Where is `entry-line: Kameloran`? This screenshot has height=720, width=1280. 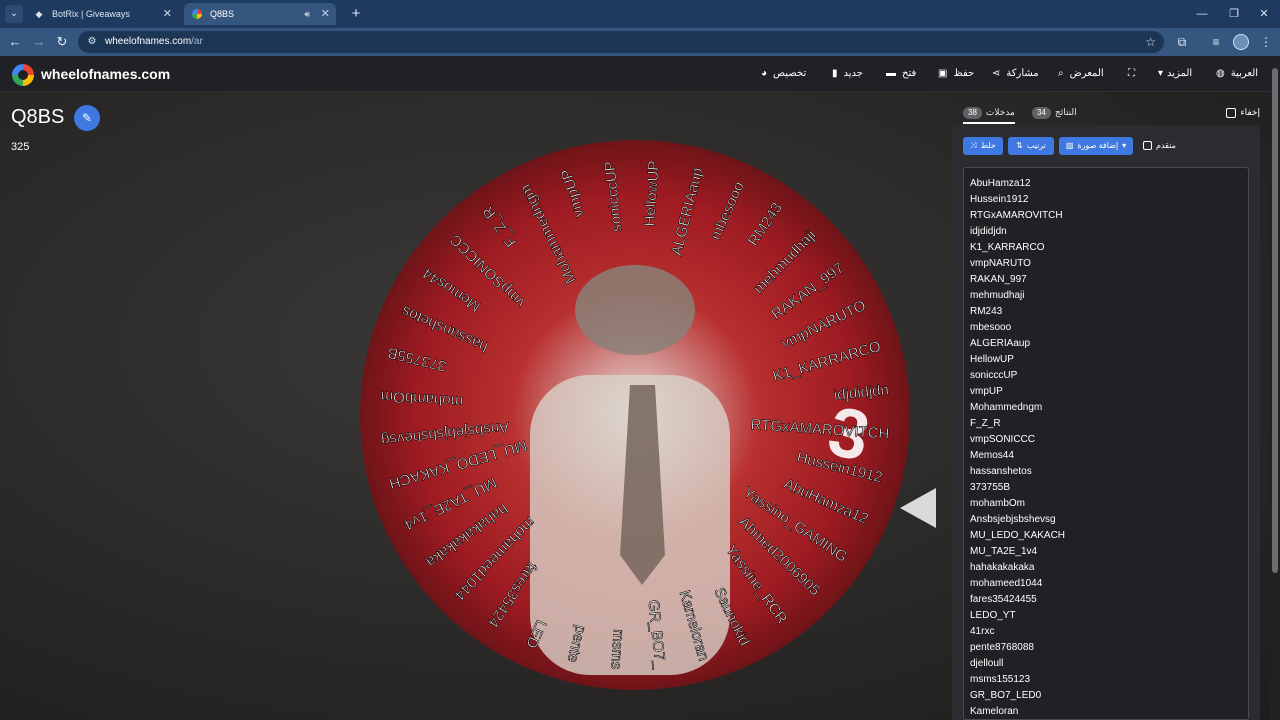
entry-line: Kameloran is located at coordinates (1106, 711).